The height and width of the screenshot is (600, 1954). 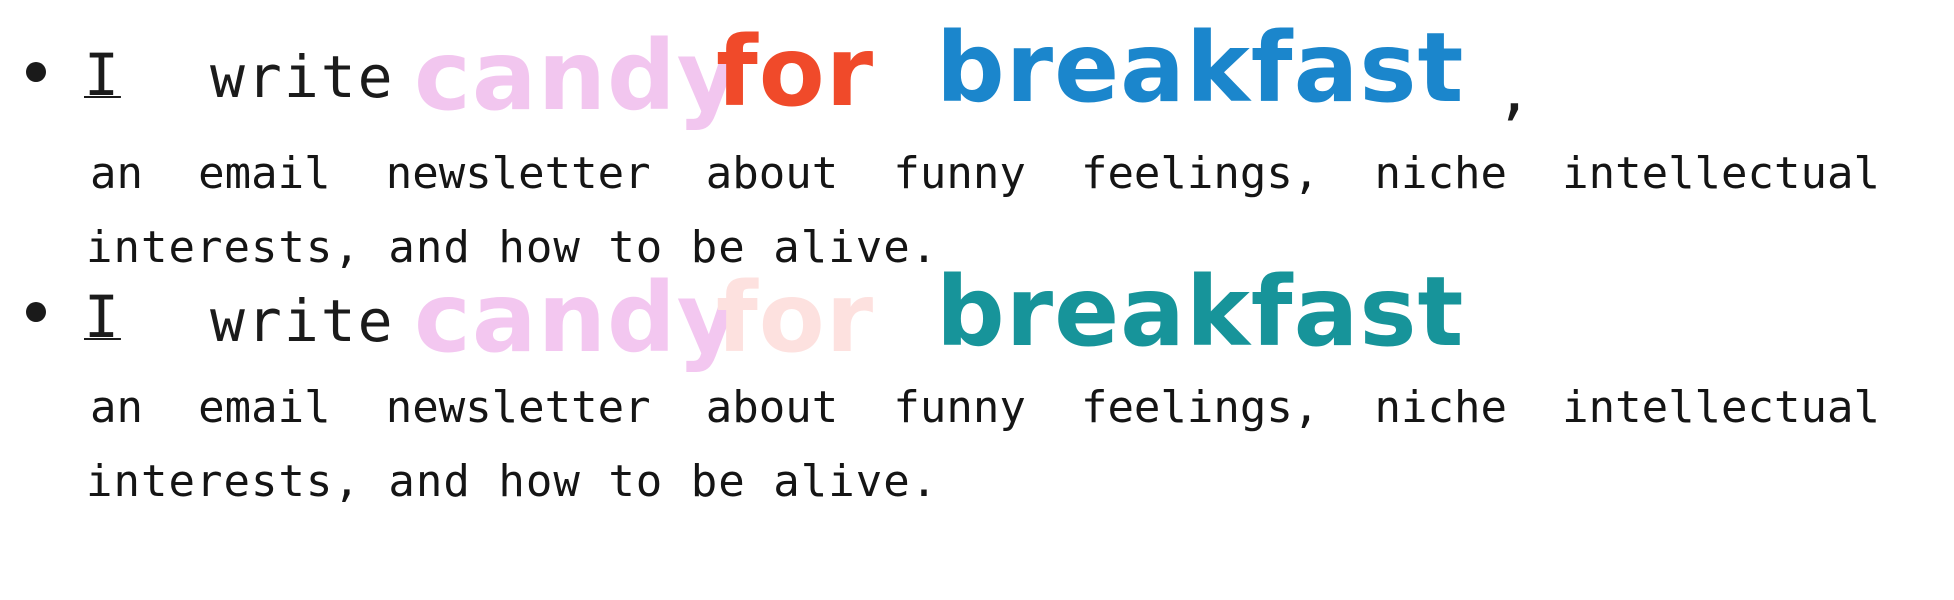 I want to click on body-line-2: interests, and how to be alive., so click(x=512, y=481).